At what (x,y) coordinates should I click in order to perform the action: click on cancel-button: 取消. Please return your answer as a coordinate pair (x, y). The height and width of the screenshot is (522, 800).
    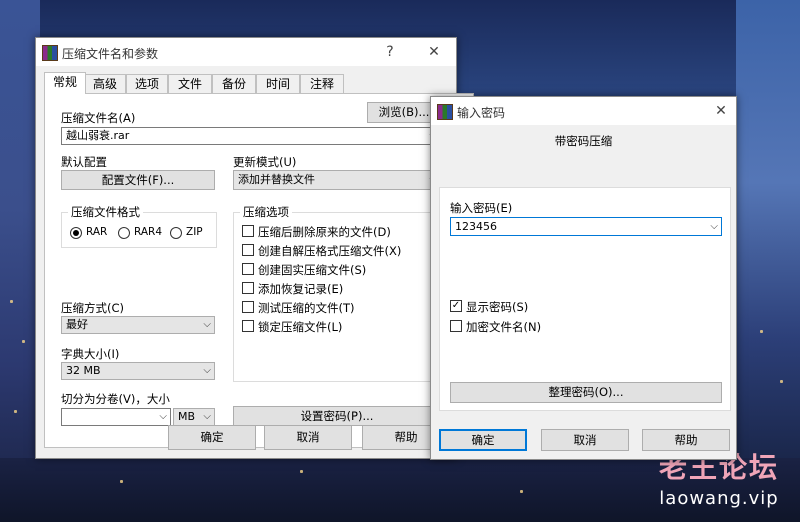
    Looking at the image, I should click on (308, 437).